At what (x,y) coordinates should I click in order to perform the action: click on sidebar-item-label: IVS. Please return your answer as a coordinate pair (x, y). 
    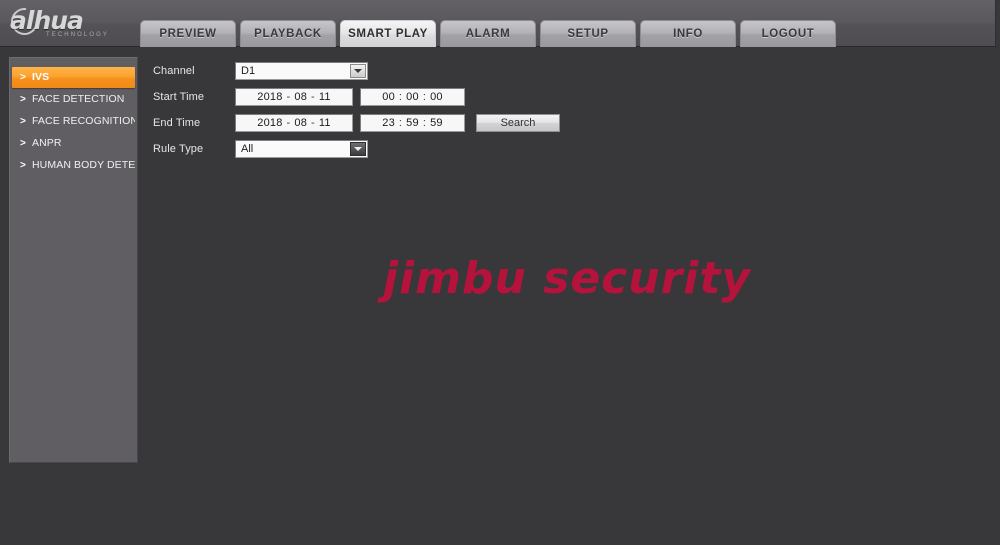
    Looking at the image, I should click on (41, 77).